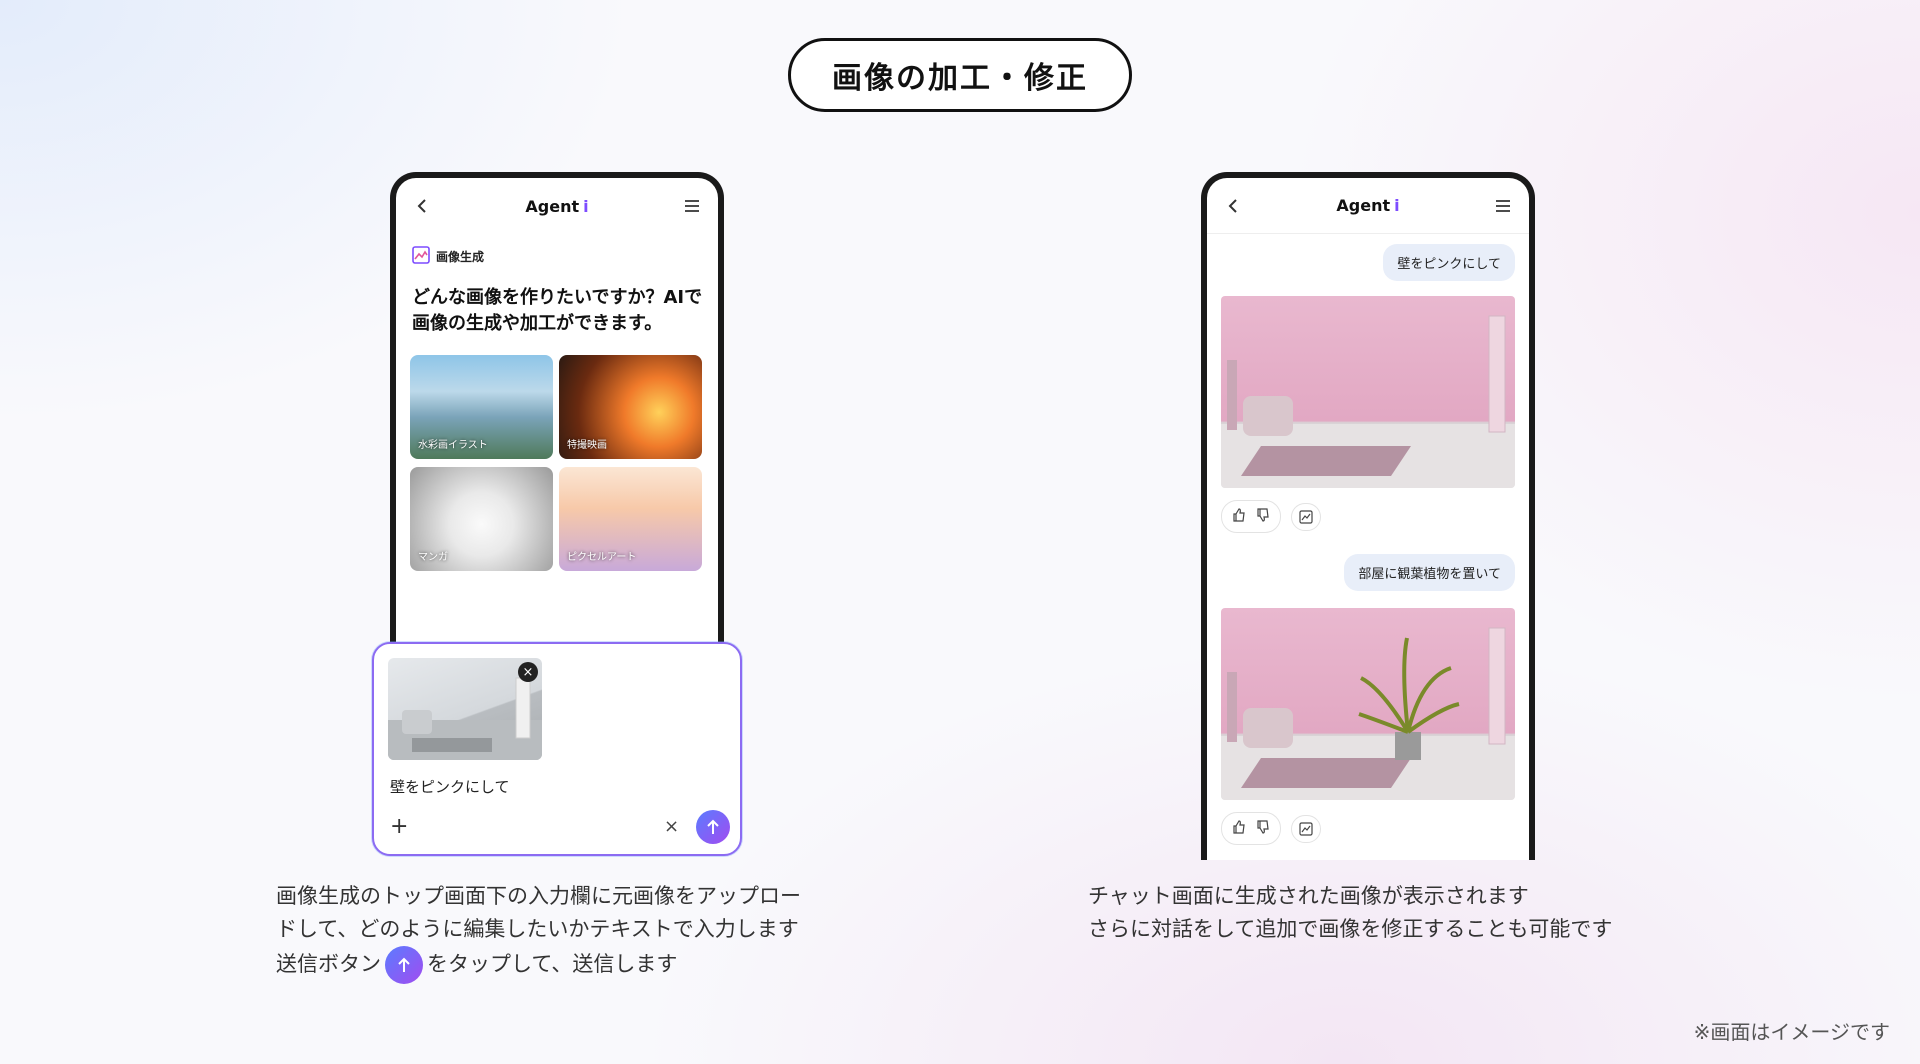  What do you see at coordinates (565, 256) in the screenshot?
I see `section-label: 画像生成` at bounding box center [565, 256].